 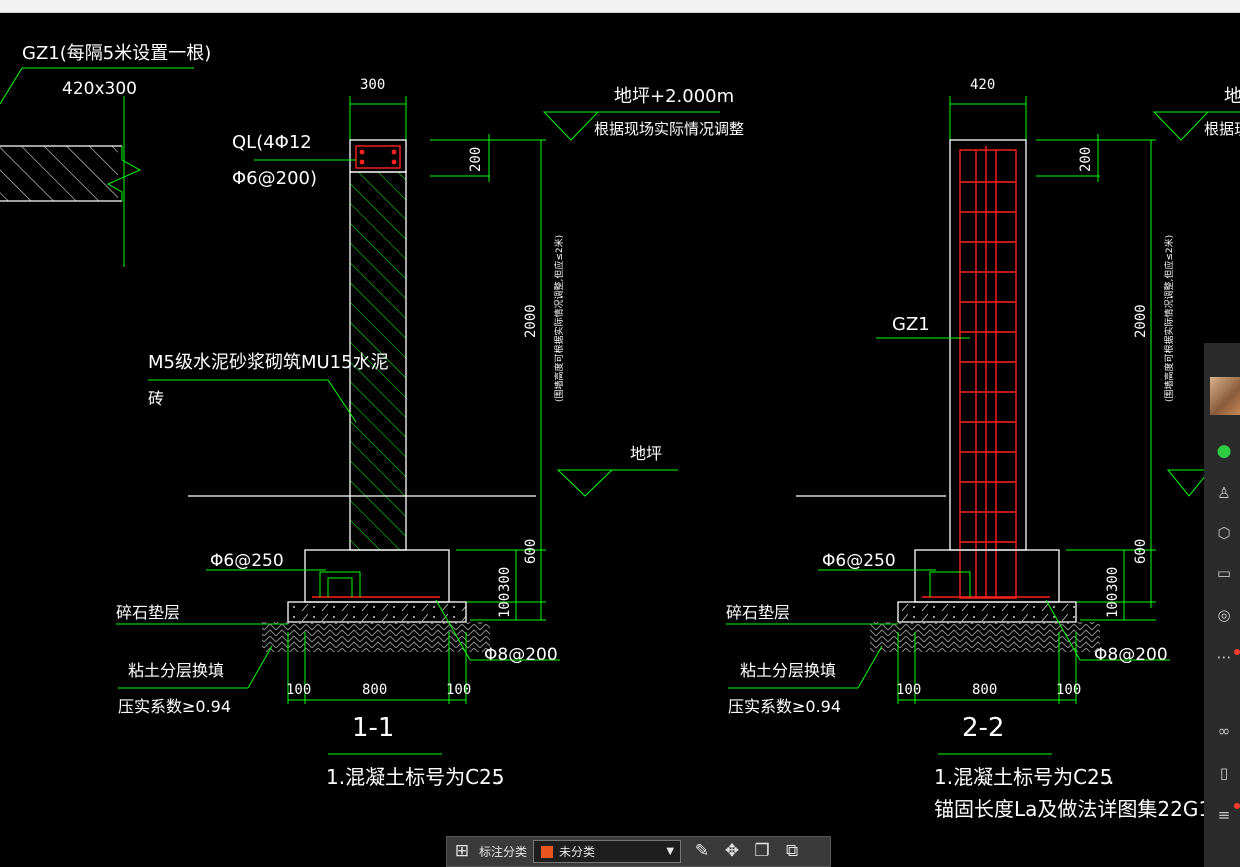 I want to click on annotation-toolbar: ⊞ 标注分类 未分类 ▼ ✎ ✥ ❐ ⧉, so click(x=638, y=851).